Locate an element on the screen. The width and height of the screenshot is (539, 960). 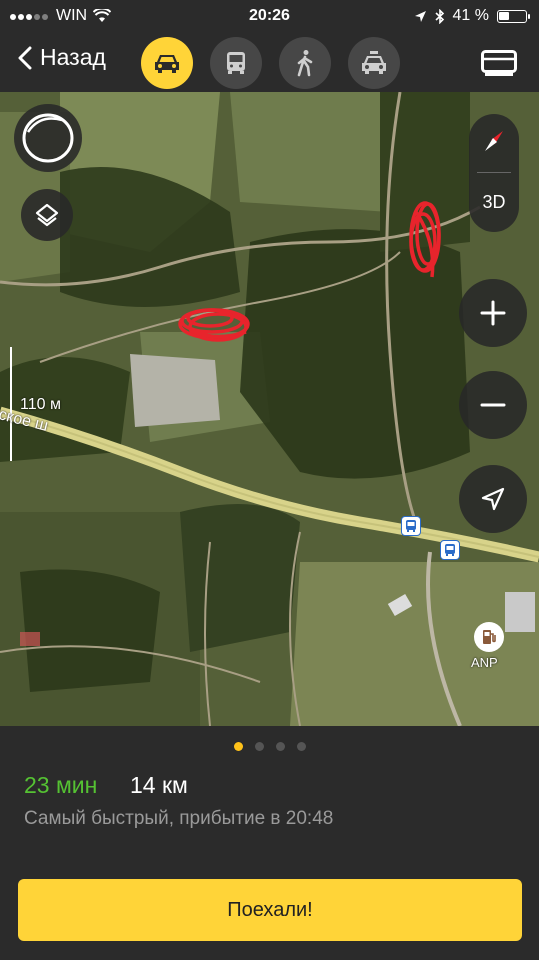
zoom-out-button is located at coordinates (493, 405).